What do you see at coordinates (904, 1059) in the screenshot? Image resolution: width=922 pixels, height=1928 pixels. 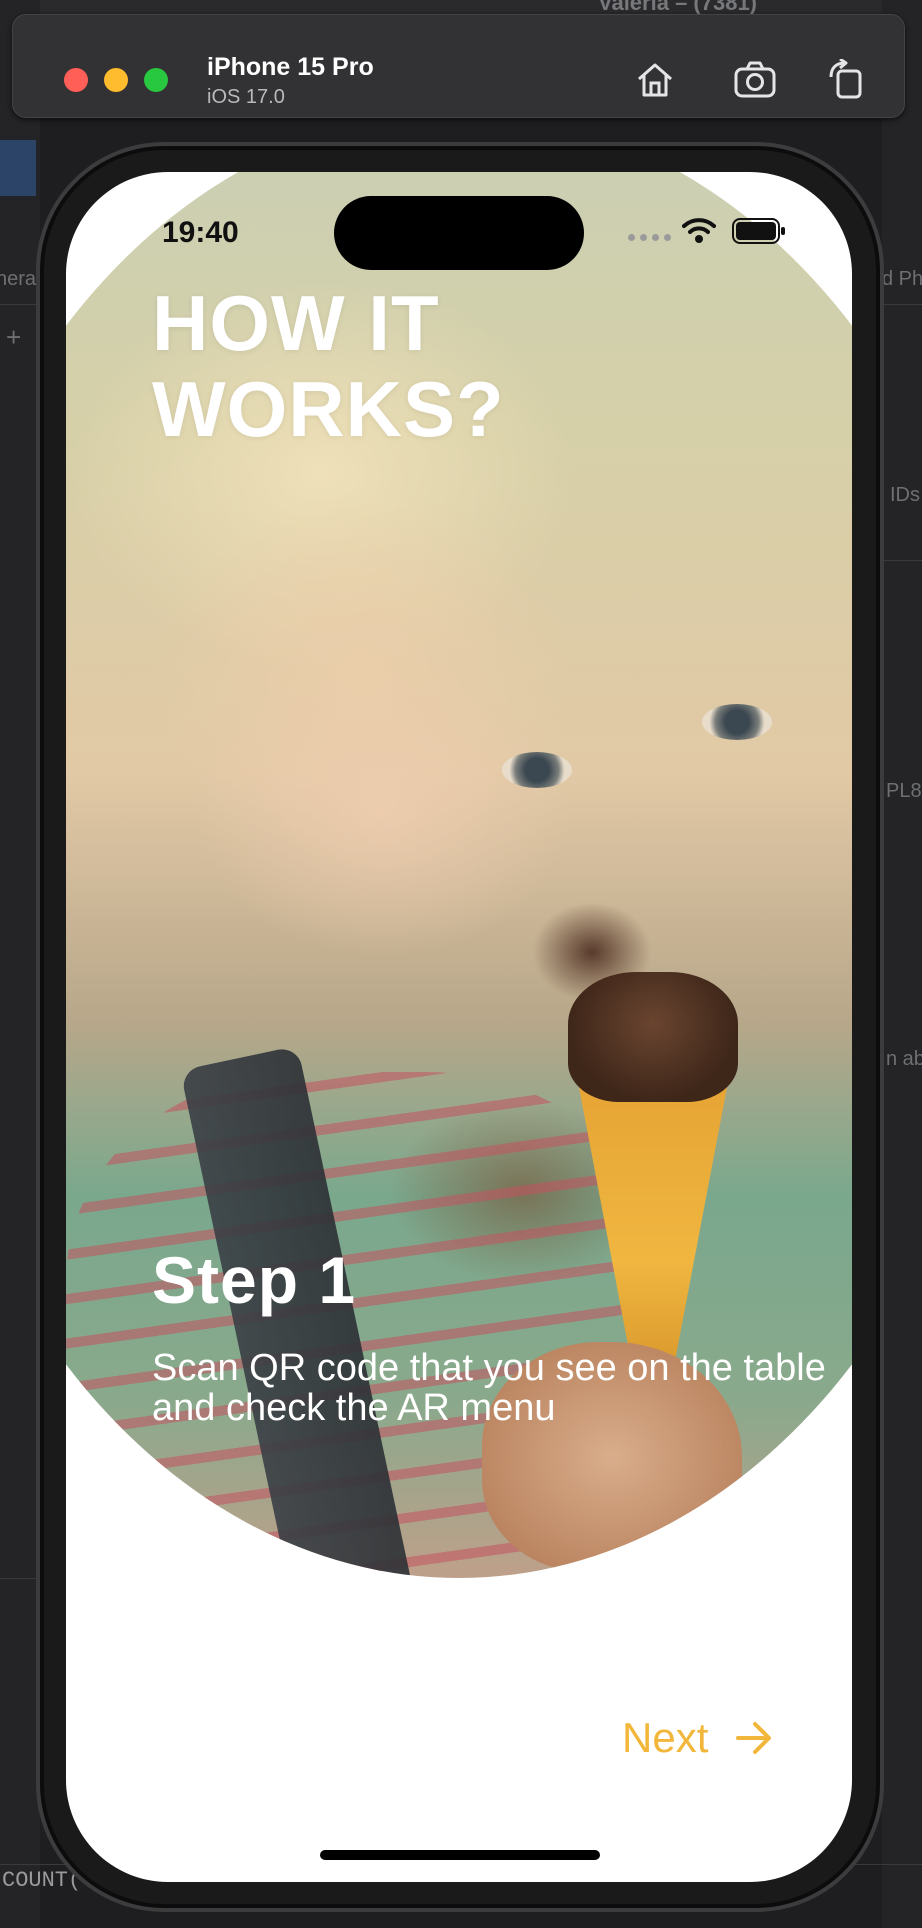 I see `ide-right-label: n ab` at bounding box center [904, 1059].